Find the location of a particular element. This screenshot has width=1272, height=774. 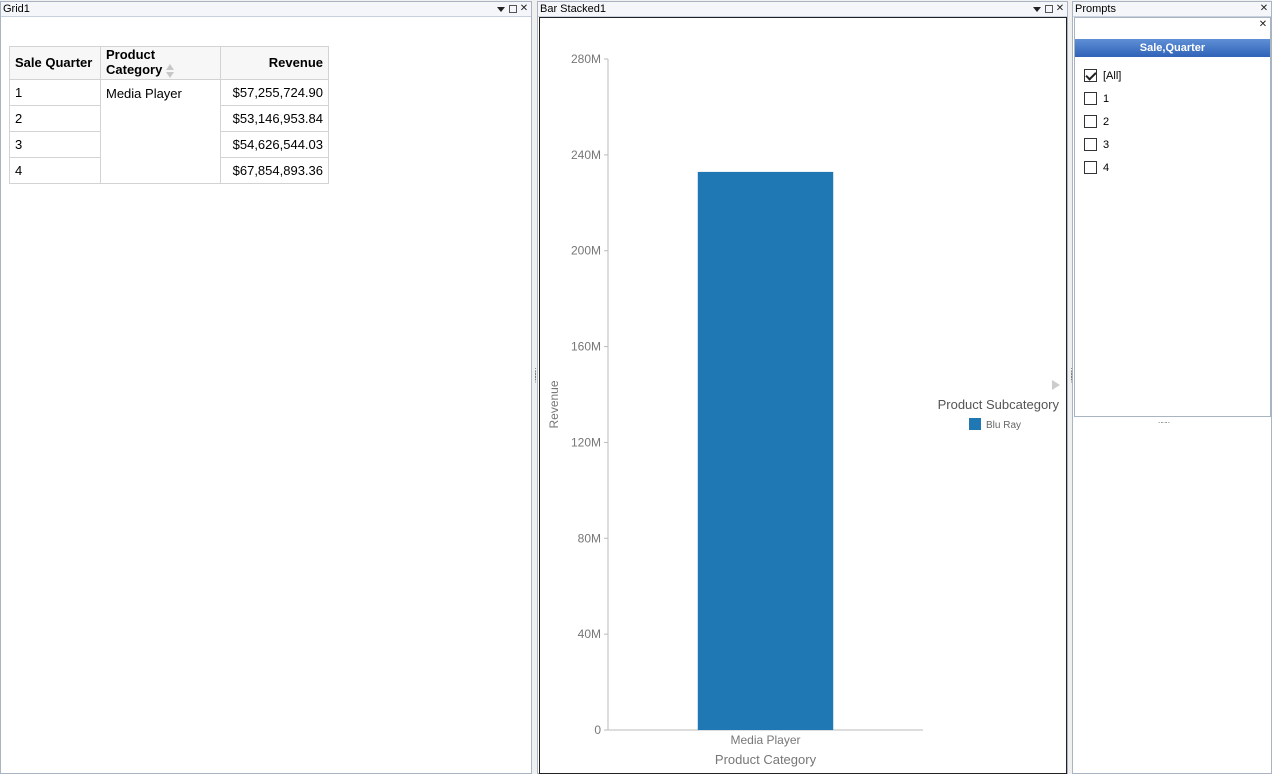

prompt-subbar: ✕ is located at coordinates (1172, 26).